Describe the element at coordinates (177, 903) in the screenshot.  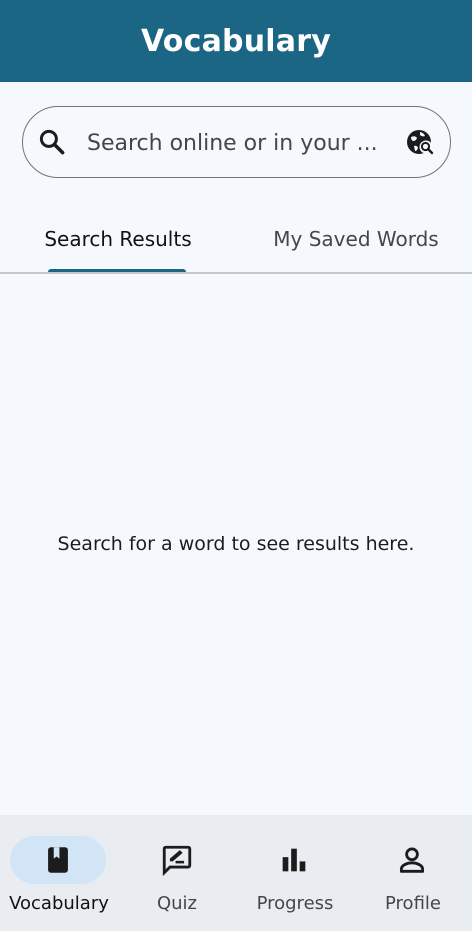
I see `nav-label: Quiz` at that location.